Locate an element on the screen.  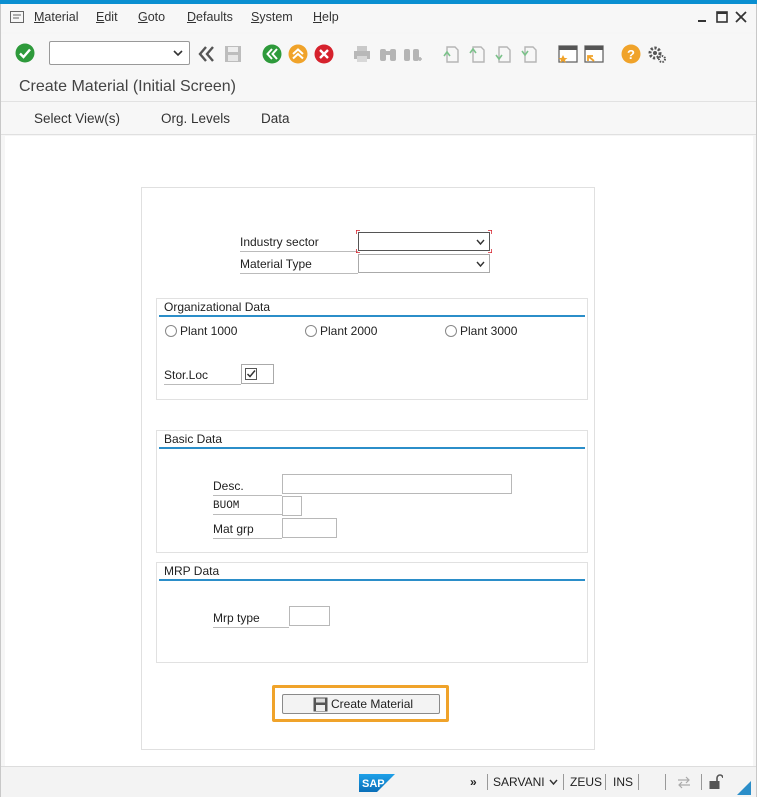
back-icon is located at coordinates (207, 54).